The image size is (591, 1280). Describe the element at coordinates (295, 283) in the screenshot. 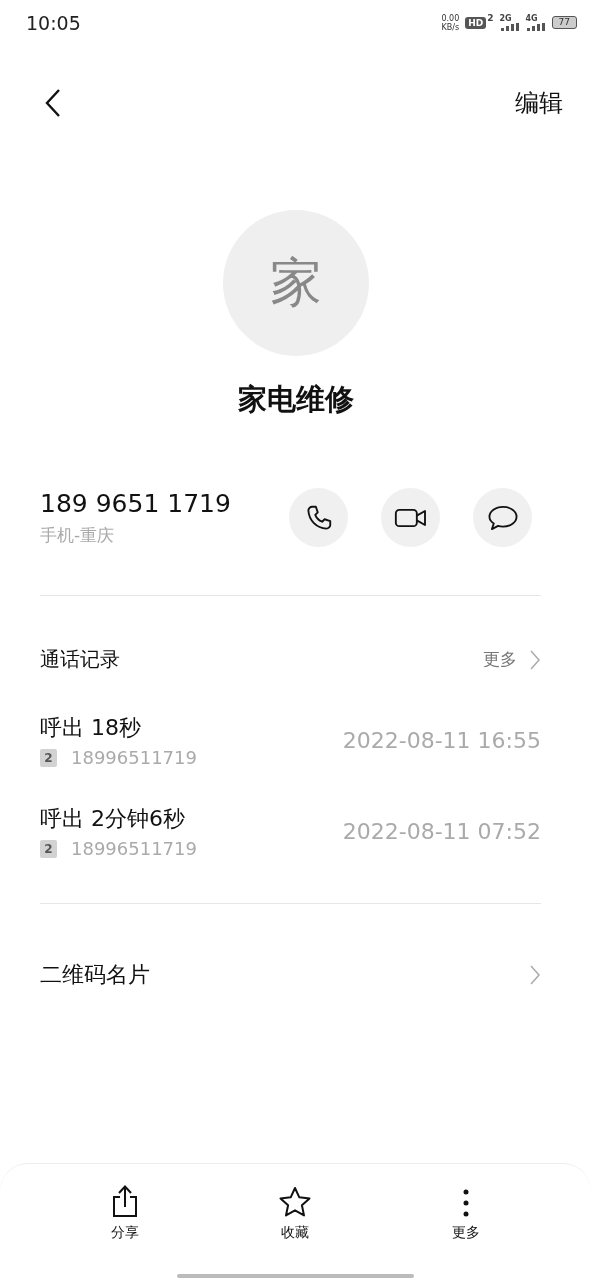

I see `avatar: 家` at that location.